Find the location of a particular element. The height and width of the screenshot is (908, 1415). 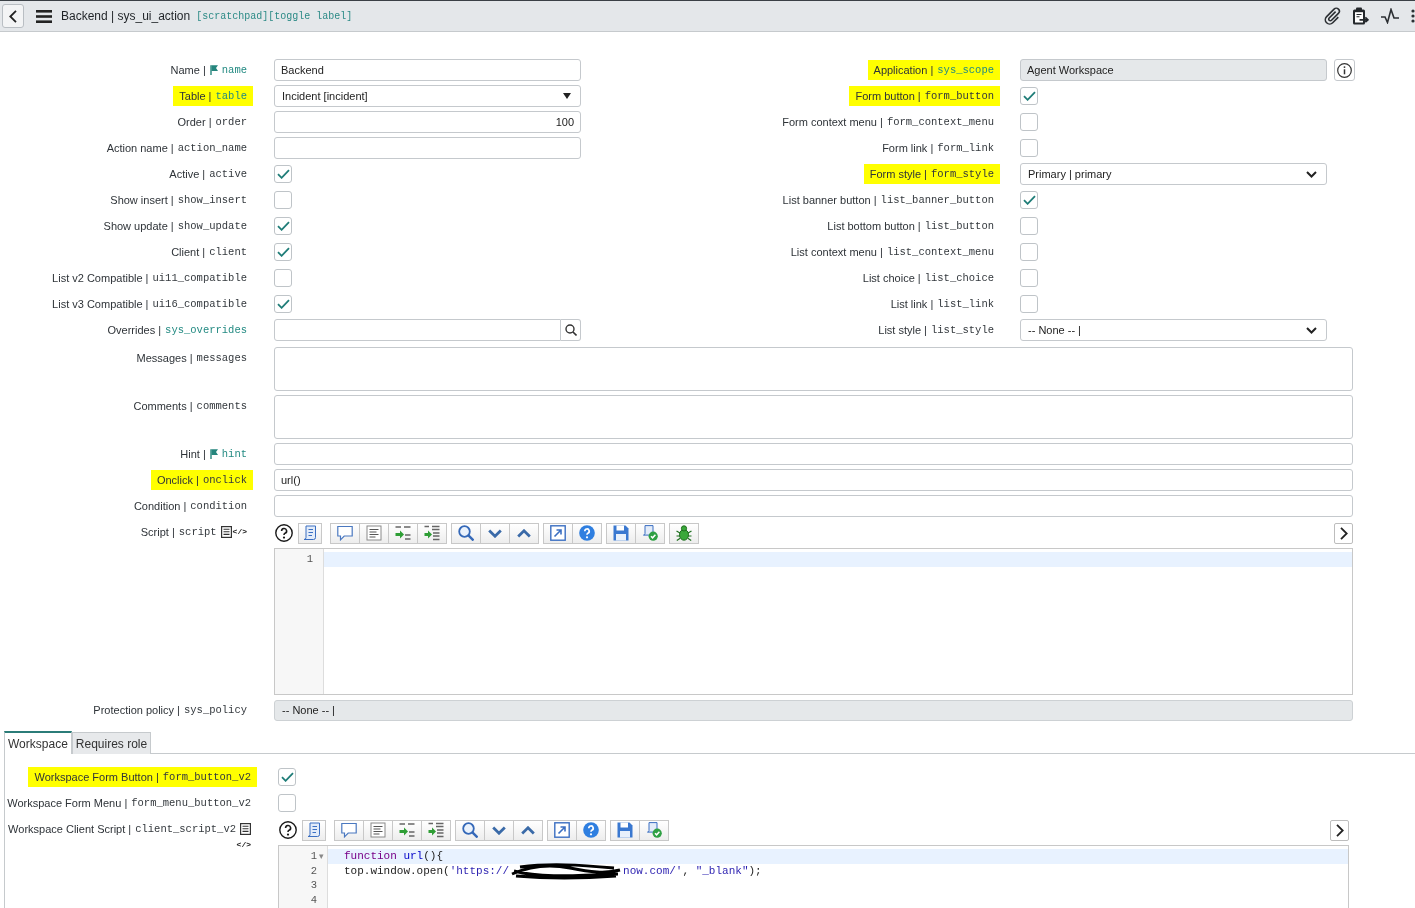

chevron-up-icon is located at coordinates (528, 830).